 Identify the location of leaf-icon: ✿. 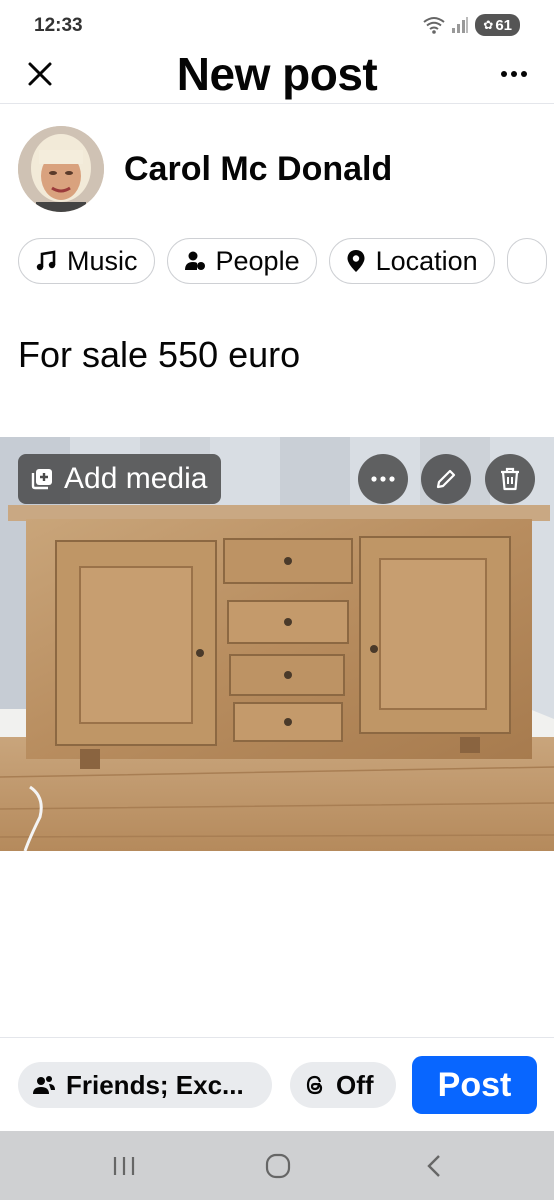
(488, 25).